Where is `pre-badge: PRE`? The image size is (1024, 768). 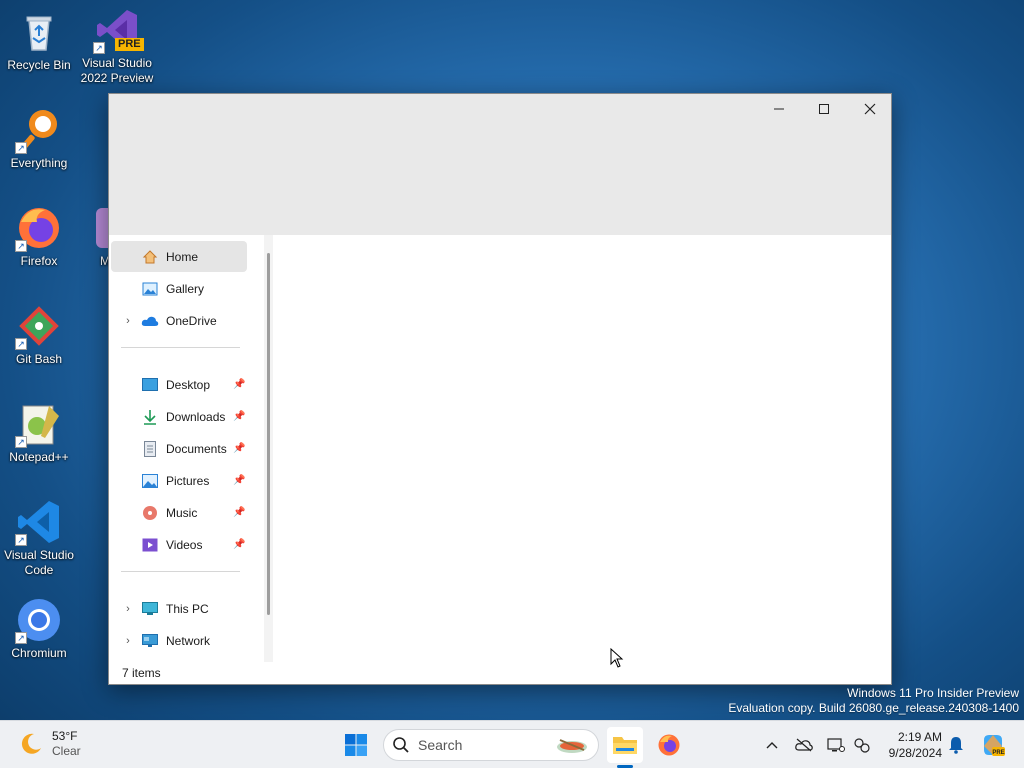 pre-badge: PRE is located at coordinates (129, 44).